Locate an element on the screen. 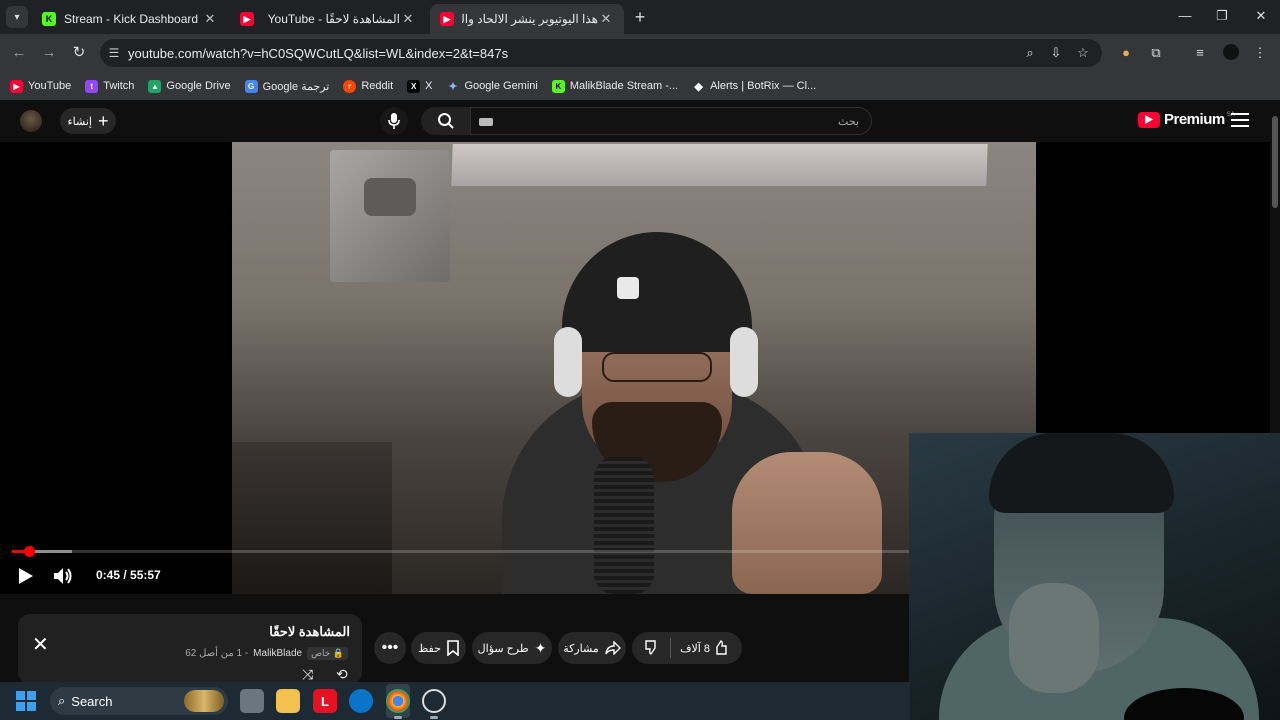 This screenshot has width=1280, height=720. obs-icon is located at coordinates (434, 701).